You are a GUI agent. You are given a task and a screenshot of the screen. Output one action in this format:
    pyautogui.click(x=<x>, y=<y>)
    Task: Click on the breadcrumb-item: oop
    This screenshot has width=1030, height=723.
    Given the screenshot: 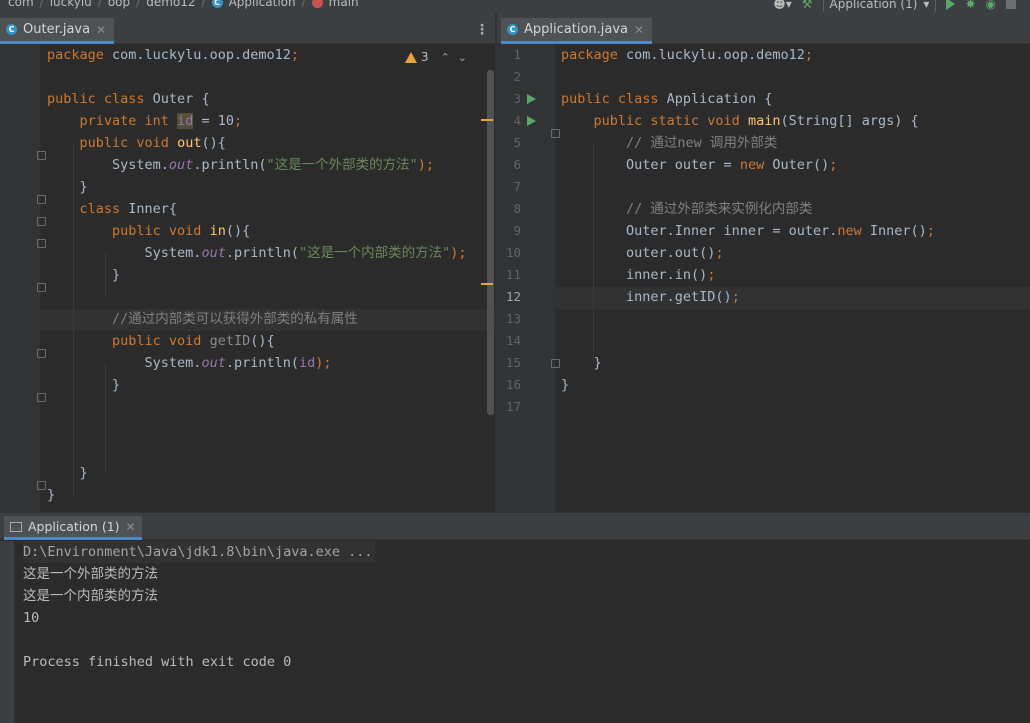 What is the action you would take?
    pyautogui.click(x=119, y=4)
    